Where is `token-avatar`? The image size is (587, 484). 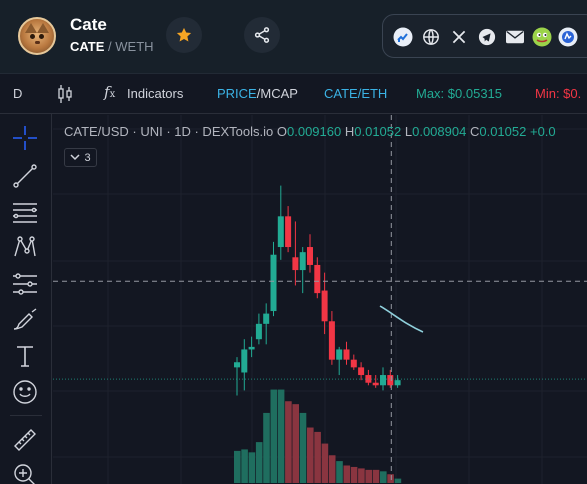
token-avatar is located at coordinates (37, 36).